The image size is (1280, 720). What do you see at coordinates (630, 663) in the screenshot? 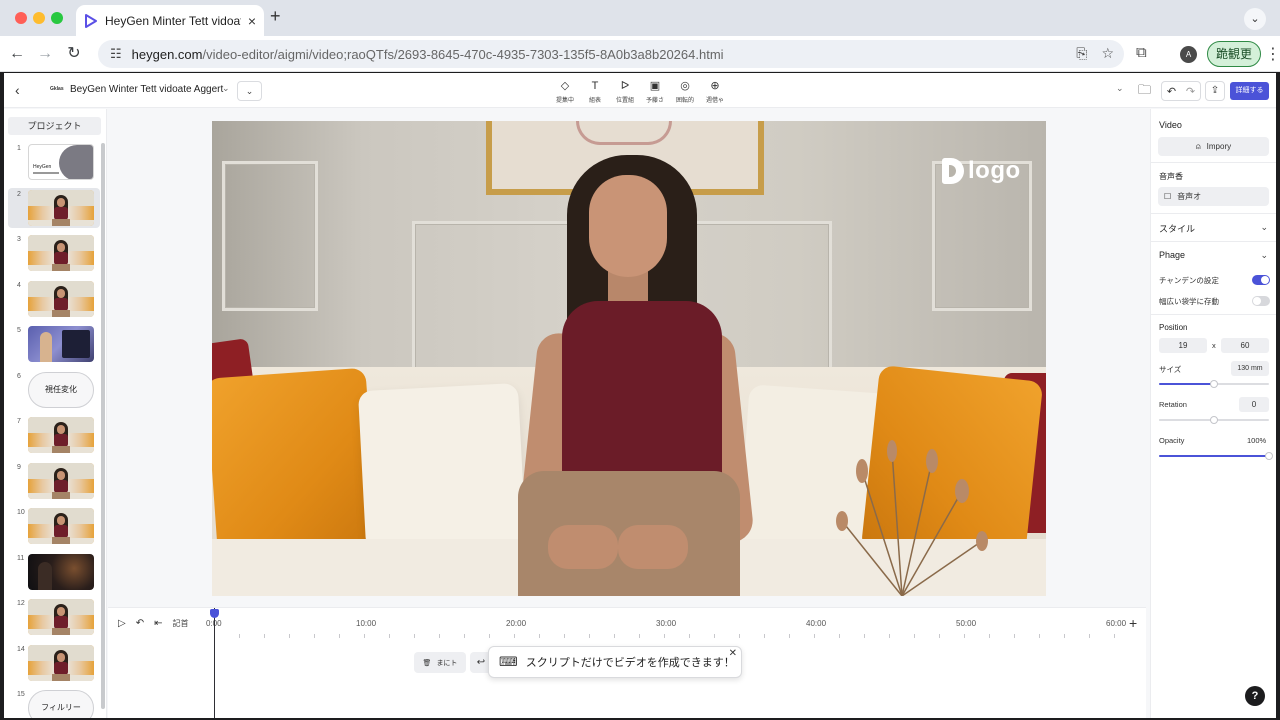
I see `script-tip-text: スクリプトだけでビデオを作成できます！` at bounding box center [630, 663].